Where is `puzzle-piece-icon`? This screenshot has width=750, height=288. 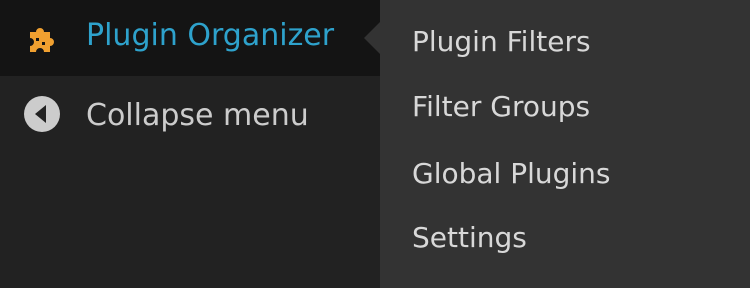 puzzle-piece-icon is located at coordinates (42, 38).